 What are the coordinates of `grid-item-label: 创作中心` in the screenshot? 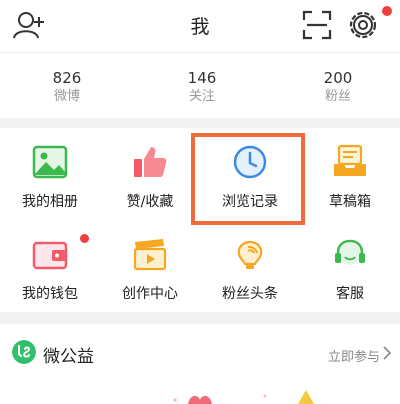 It's located at (150, 294).